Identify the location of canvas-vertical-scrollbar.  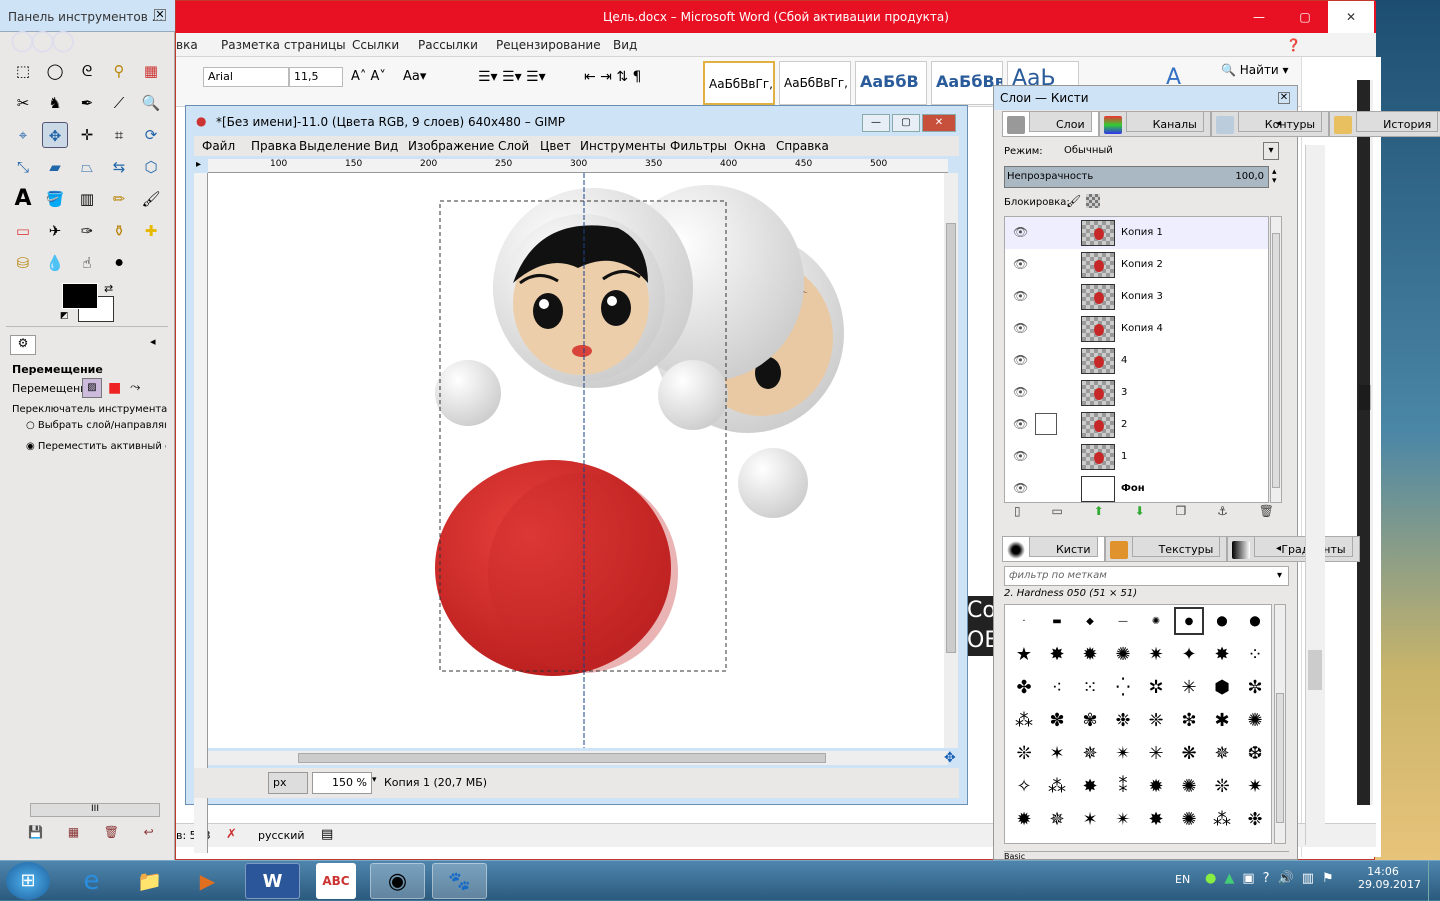
(951, 460).